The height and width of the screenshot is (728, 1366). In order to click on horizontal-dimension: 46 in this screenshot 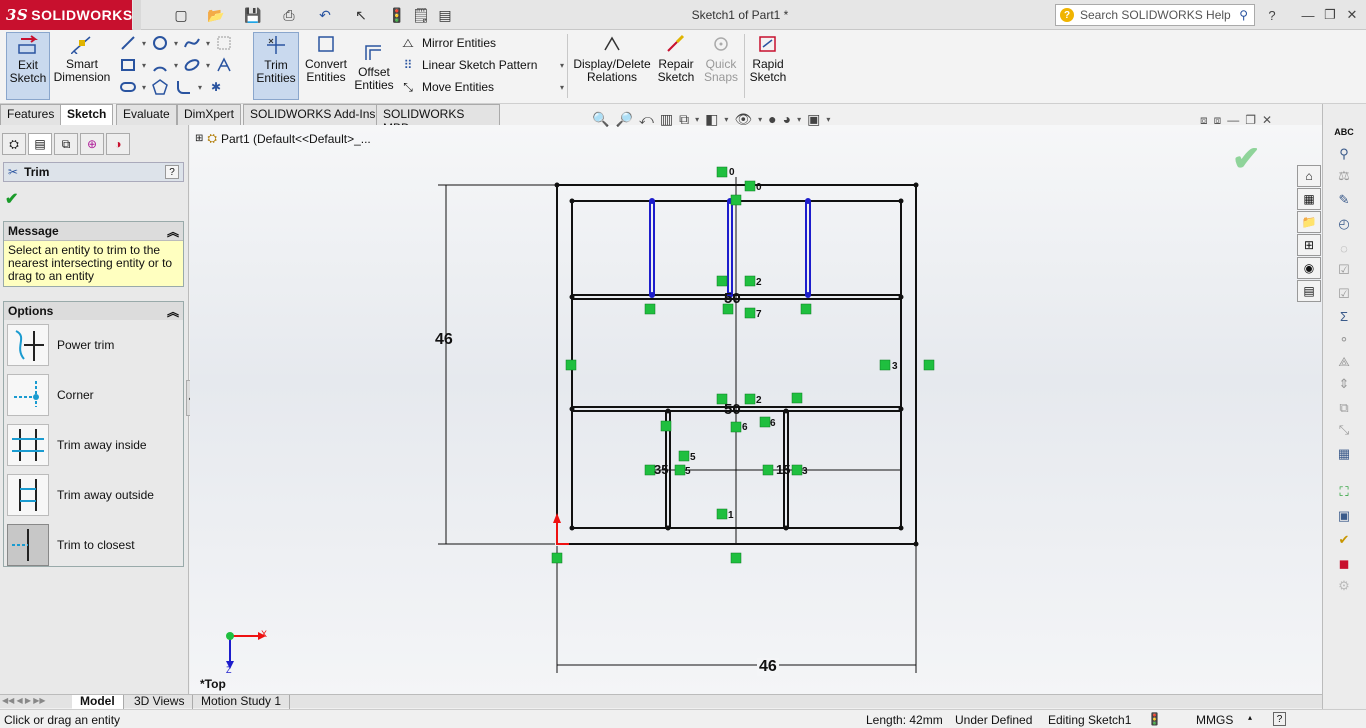, I will do `click(768, 667)`.